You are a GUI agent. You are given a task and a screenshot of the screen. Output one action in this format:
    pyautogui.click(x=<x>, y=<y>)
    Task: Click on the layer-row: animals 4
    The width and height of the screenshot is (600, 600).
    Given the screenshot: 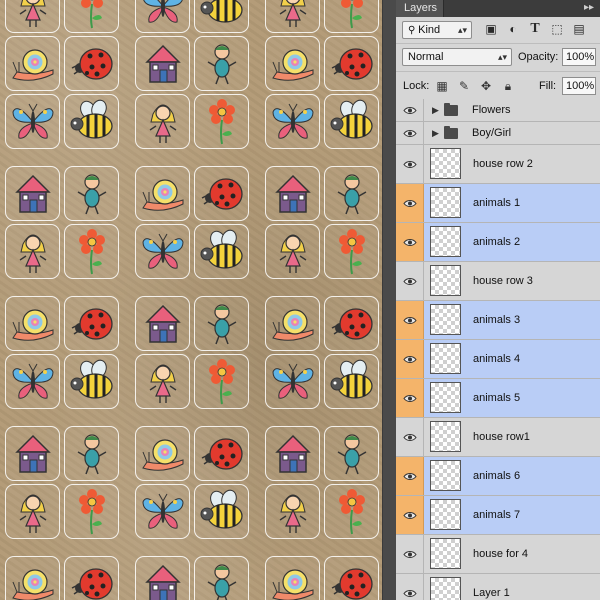 What is the action you would take?
    pyautogui.click(x=498, y=359)
    